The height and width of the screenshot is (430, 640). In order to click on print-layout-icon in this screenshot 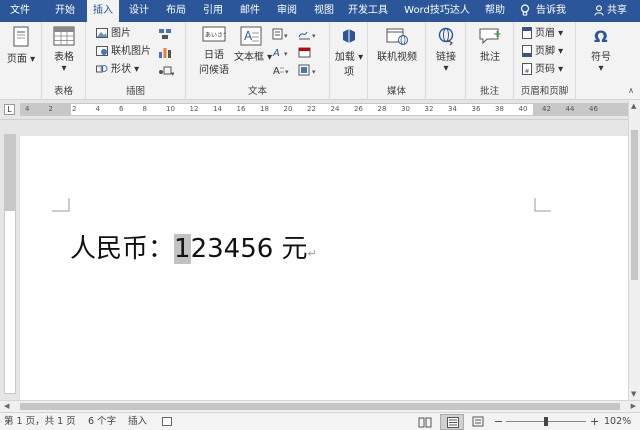, I will do `click(452, 422)`.